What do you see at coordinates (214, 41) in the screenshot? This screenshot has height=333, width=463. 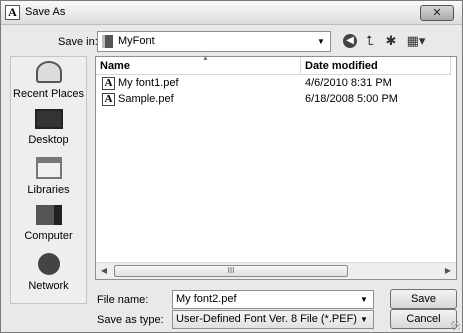 I see `save-in-dropdown: MyFont ▼` at bounding box center [214, 41].